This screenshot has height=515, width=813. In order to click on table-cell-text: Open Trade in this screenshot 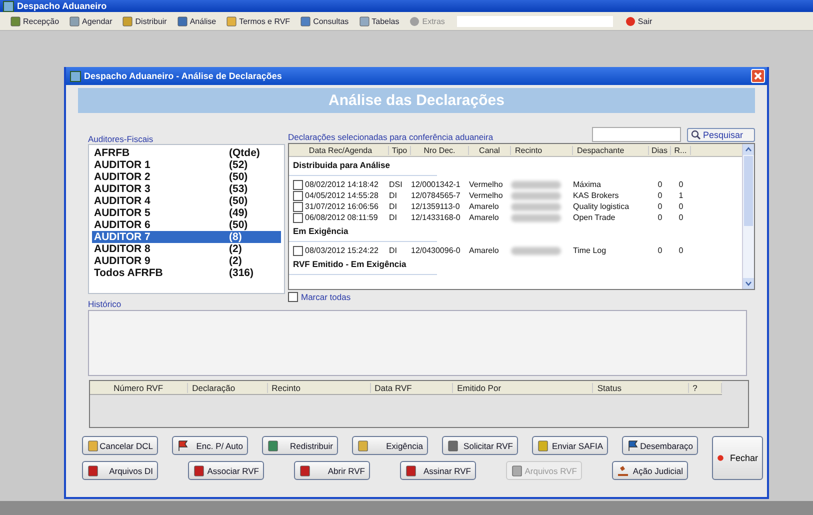, I will do `click(594, 217)`.